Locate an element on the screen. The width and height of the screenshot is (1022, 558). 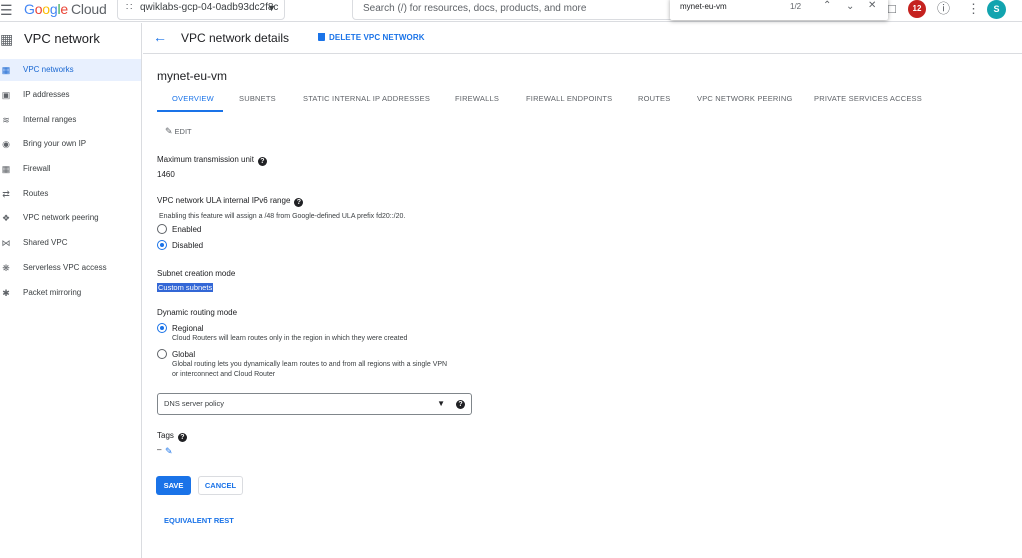
ula-disabled-radio is located at coordinates (162, 245).